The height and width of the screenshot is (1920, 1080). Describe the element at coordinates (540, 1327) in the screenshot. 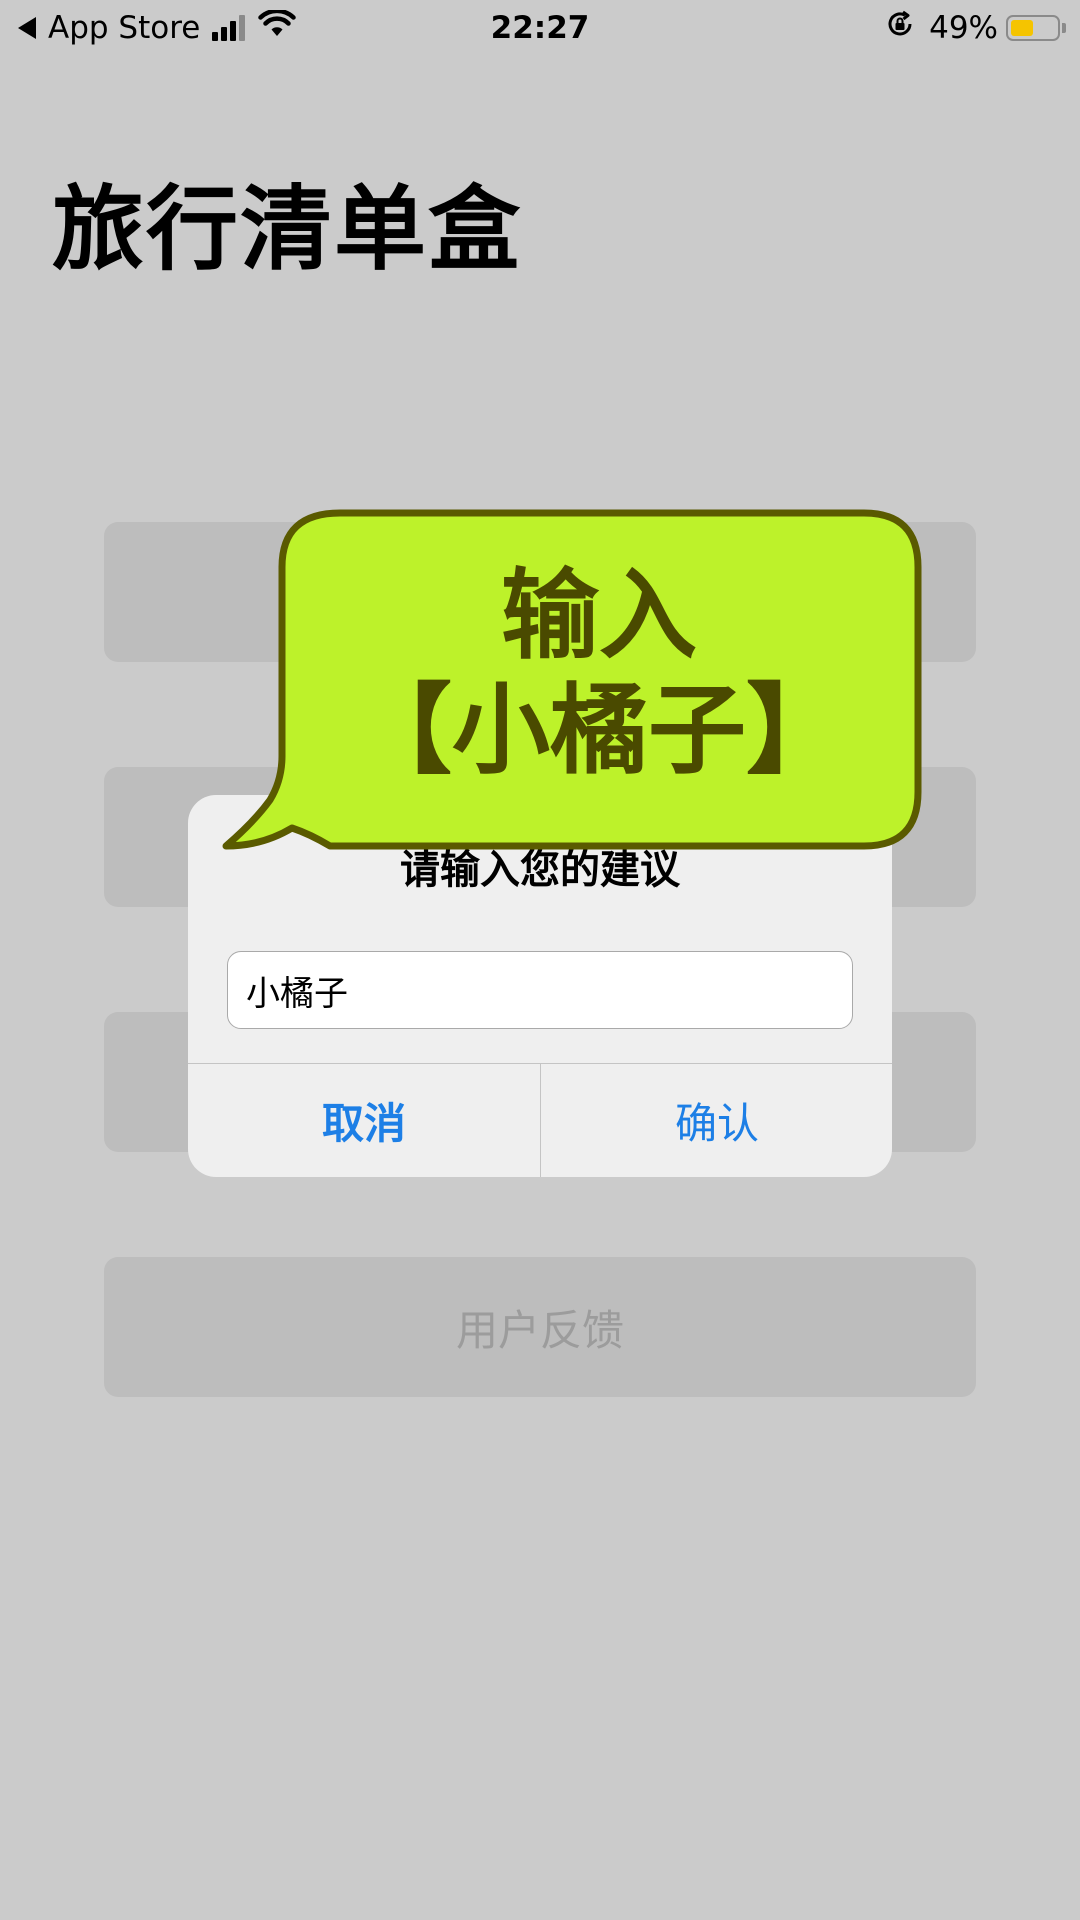

I see `user-feedback-button: 用户反馈` at that location.